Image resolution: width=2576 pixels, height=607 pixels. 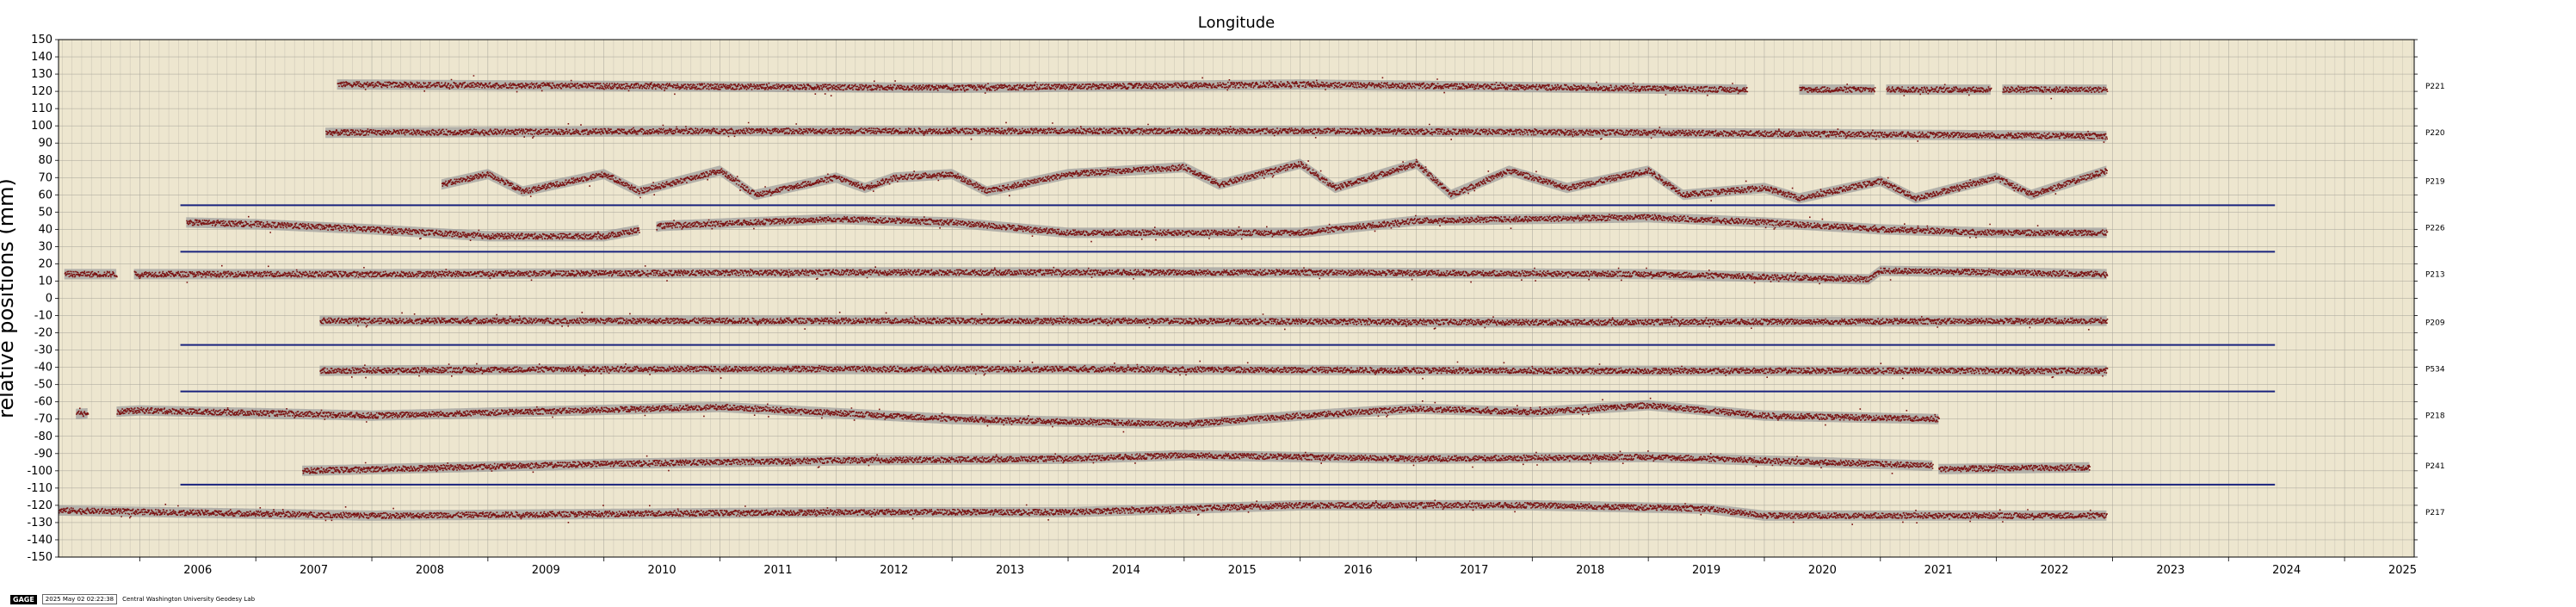 What do you see at coordinates (40, 488) in the screenshot?
I see `y-tick-label: -110` at bounding box center [40, 488].